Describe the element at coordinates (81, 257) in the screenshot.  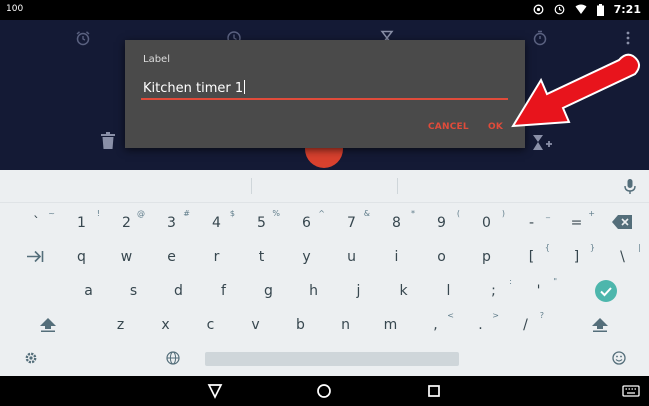
I see `key: q` at that location.